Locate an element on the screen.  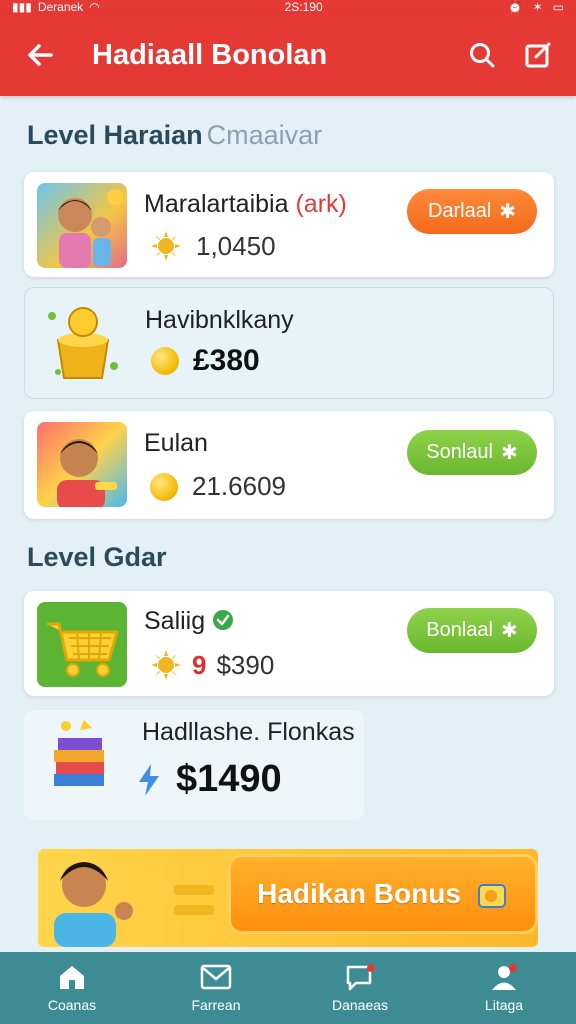
nav-item-profile: Litaga is located at coordinates (504, 988).